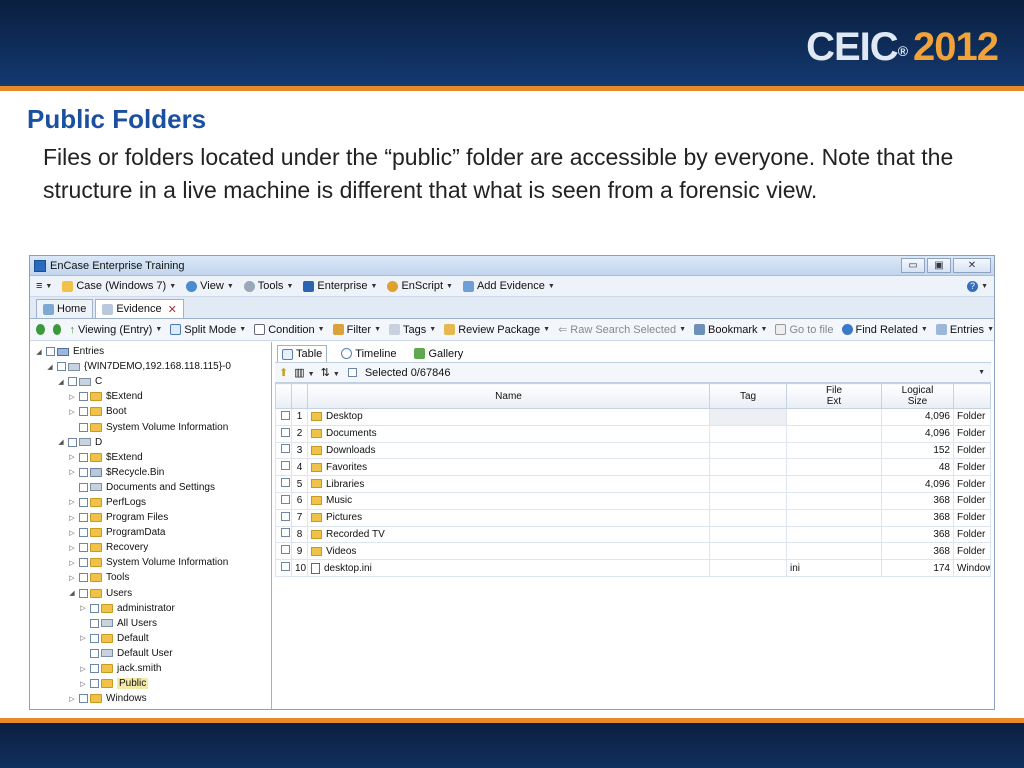 This screenshot has width=1024, height=768. I want to click on tags-dropdown: Tags ▼, so click(412, 330).